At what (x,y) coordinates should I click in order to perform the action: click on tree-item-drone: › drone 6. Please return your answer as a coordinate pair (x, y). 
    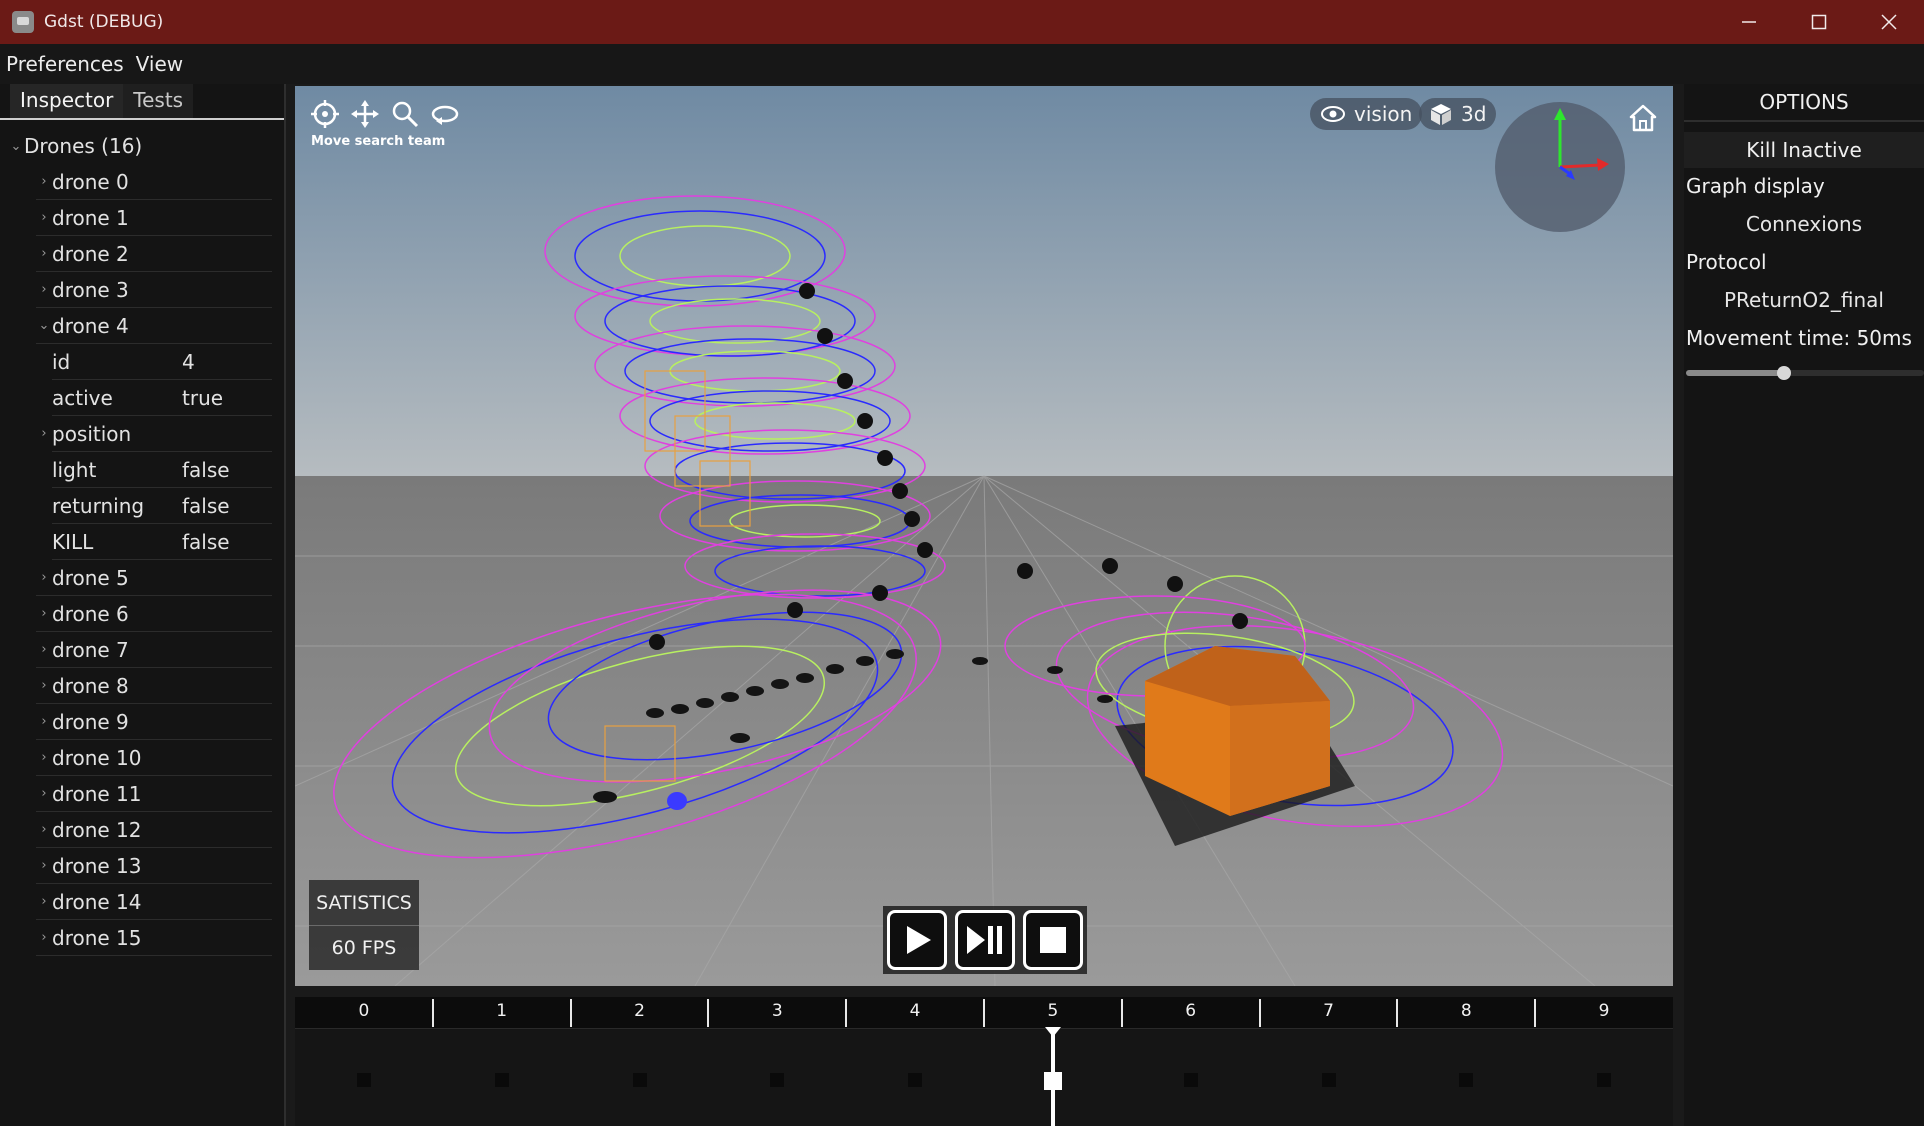
    Looking at the image, I should click on (154, 614).